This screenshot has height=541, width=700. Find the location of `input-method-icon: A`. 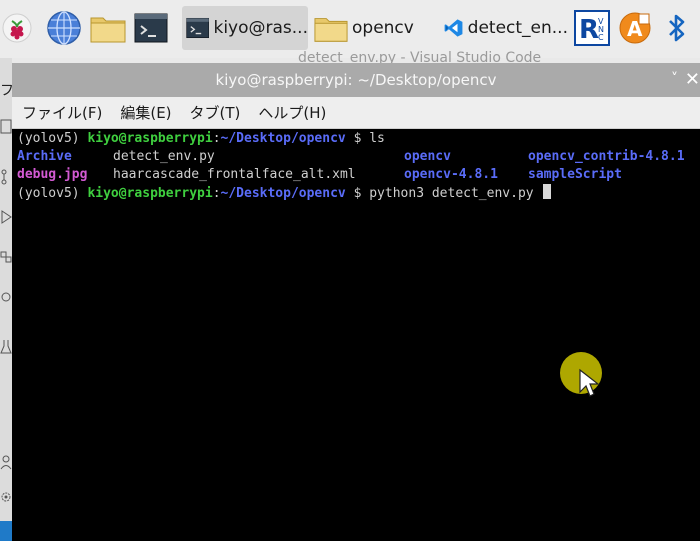

input-method-icon: A is located at coordinates (635, 28).